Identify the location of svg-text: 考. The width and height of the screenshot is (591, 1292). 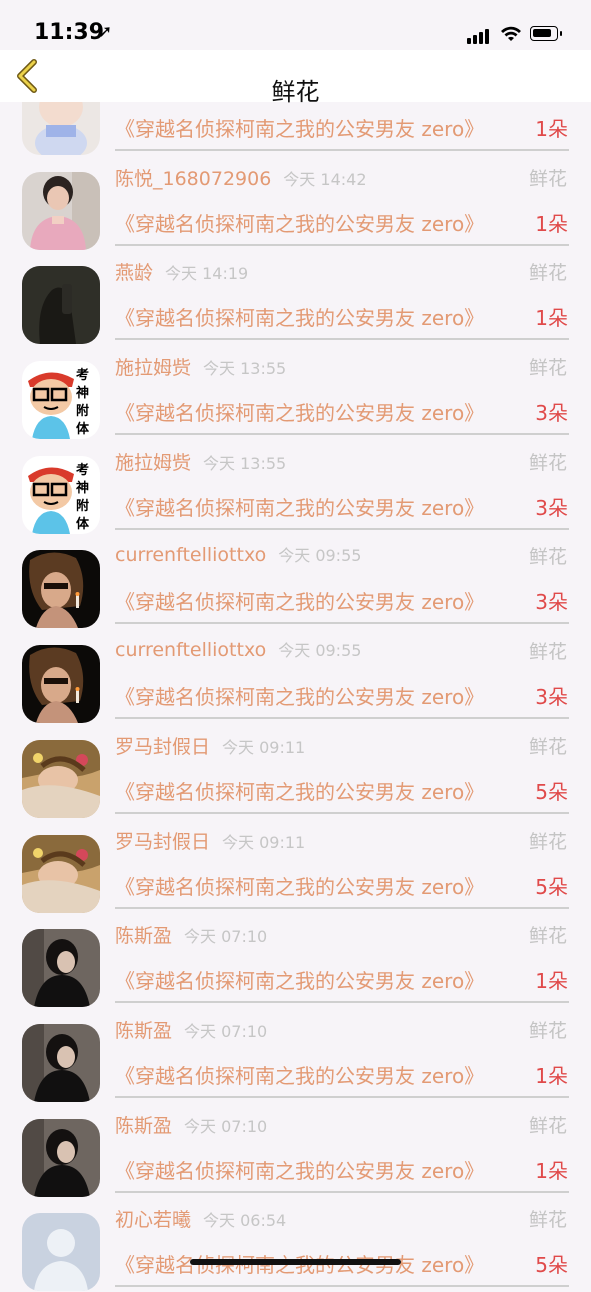
(82, 375).